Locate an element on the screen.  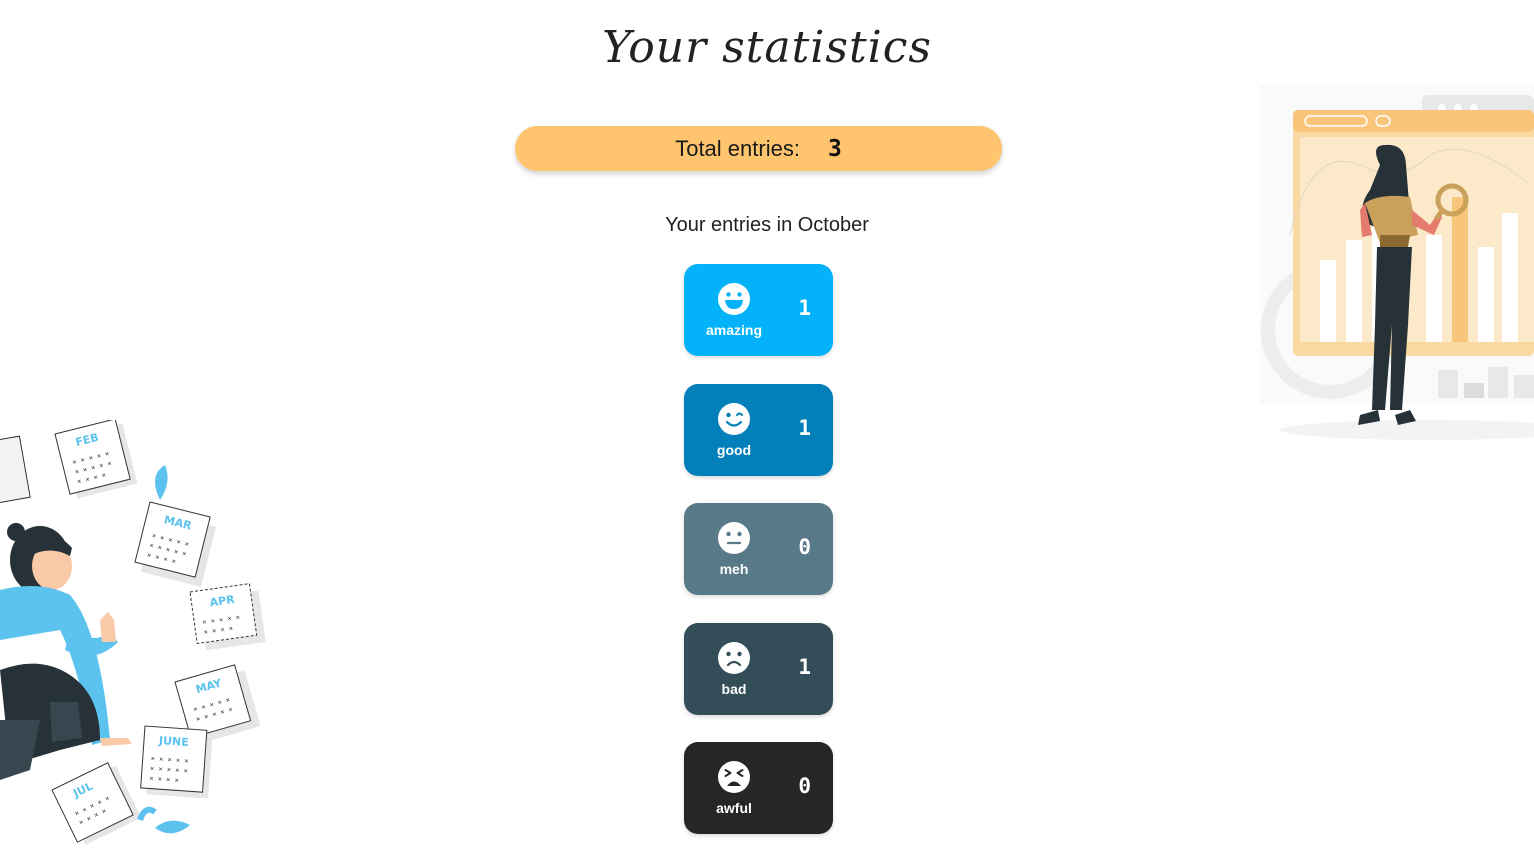
mood-card-meh: meh 0 is located at coordinates (758, 549).